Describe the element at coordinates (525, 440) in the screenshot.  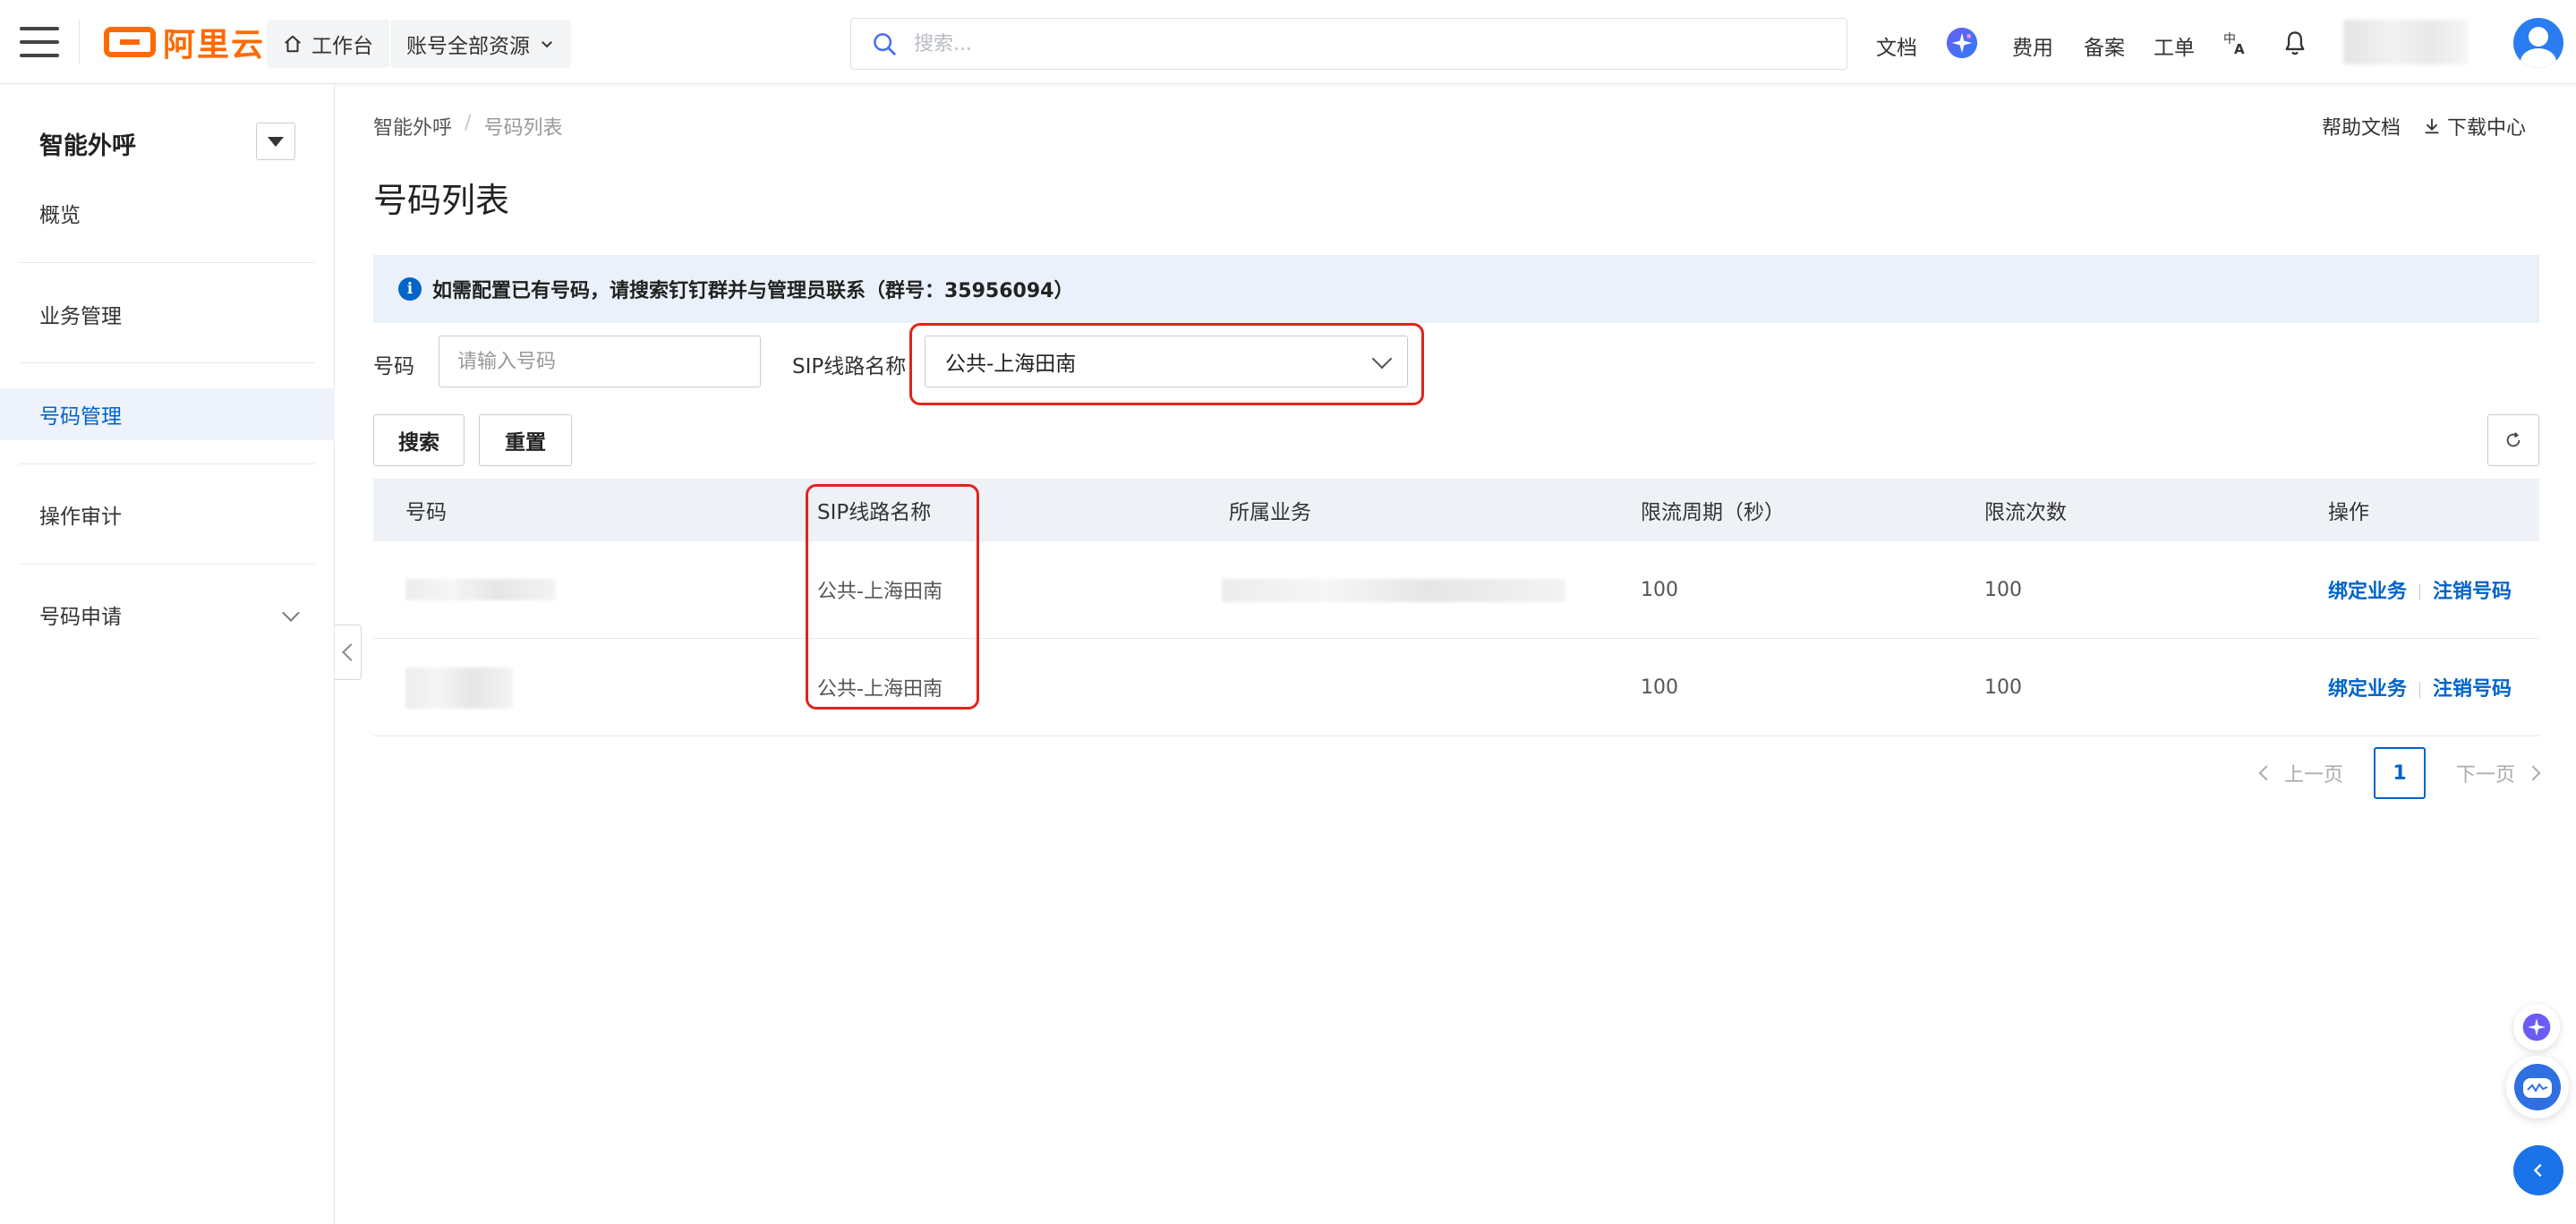
I see `reset-button: 重置` at that location.